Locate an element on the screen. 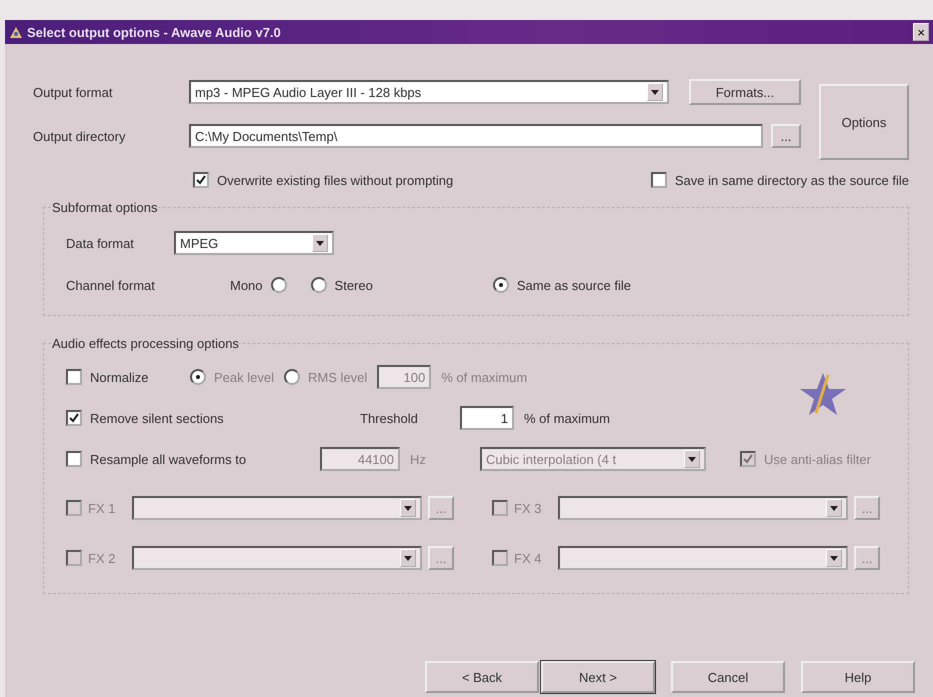 The image size is (933, 697). app-icon is located at coordinates (16, 32).